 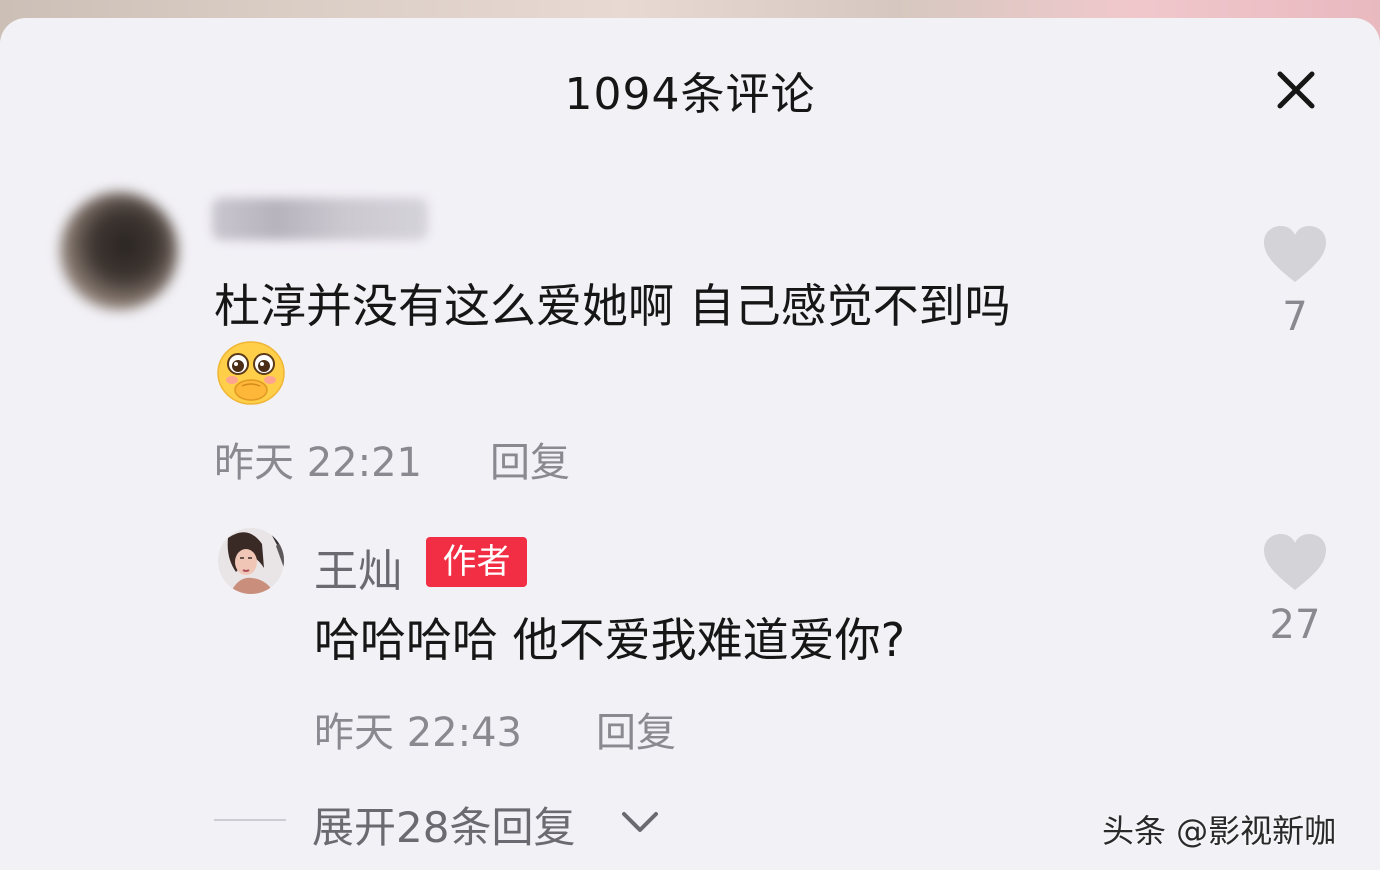 What do you see at coordinates (640, 821) in the screenshot?
I see `chevron-down-icon` at bounding box center [640, 821].